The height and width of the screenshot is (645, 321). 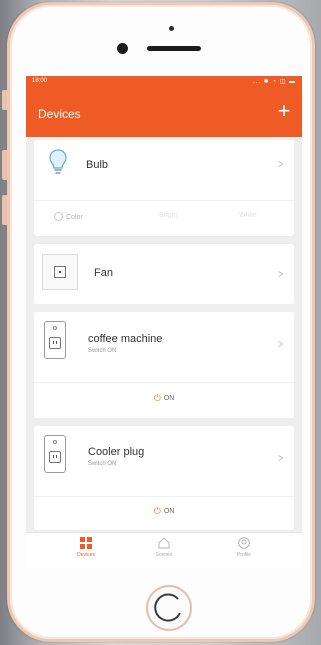 I want to click on bulb-controls: Color Bright White, so click(x=164, y=217).